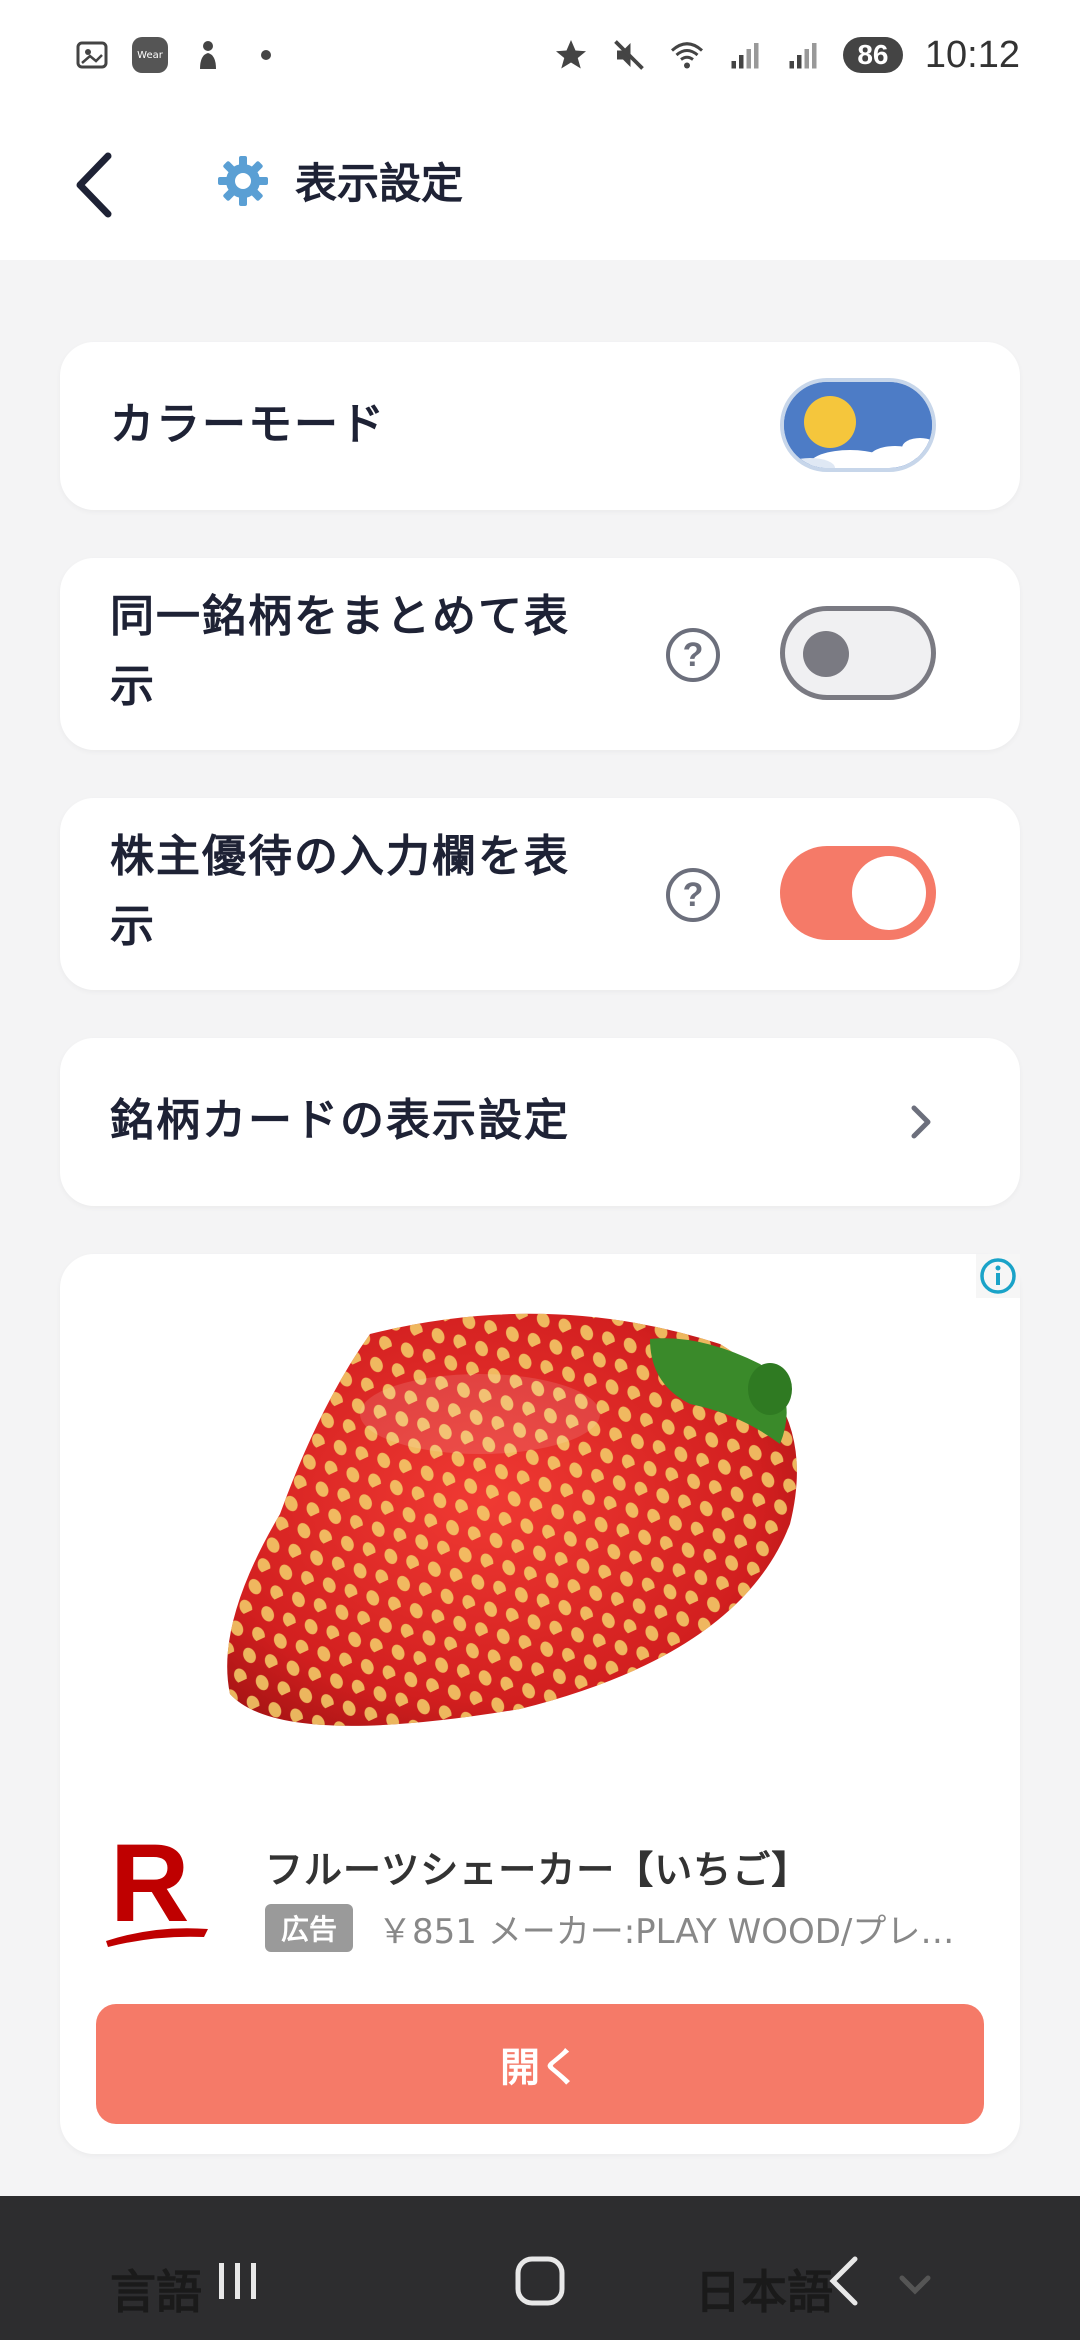 This screenshot has width=1080, height=2340. I want to click on title-wrap: 表示設定, so click(339, 180).